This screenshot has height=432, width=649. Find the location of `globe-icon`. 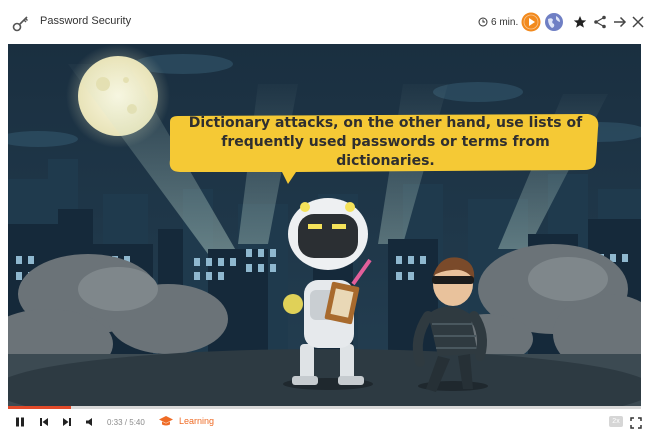

globe-icon is located at coordinates (554, 22).